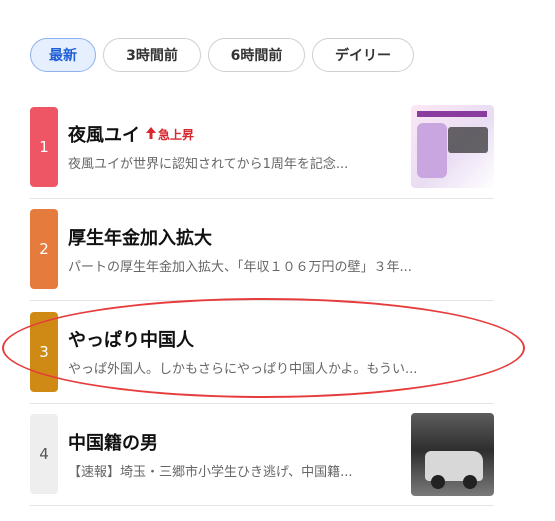 This screenshot has width=555, height=521. What do you see at coordinates (281, 237) in the screenshot?
I see `item-title-row: 厚生年金加入拡大` at bounding box center [281, 237].